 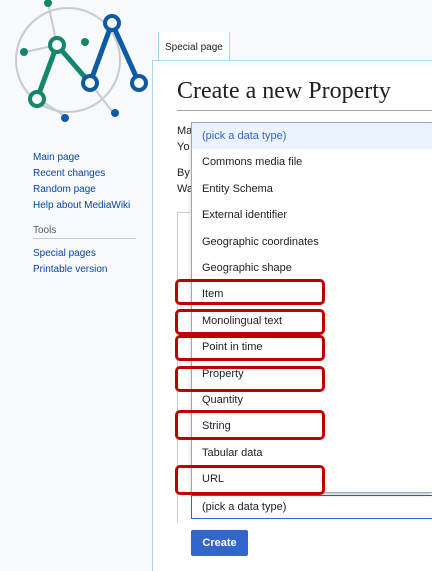 I want to click on dropdown-option: Tabular data, so click(x=312, y=453).